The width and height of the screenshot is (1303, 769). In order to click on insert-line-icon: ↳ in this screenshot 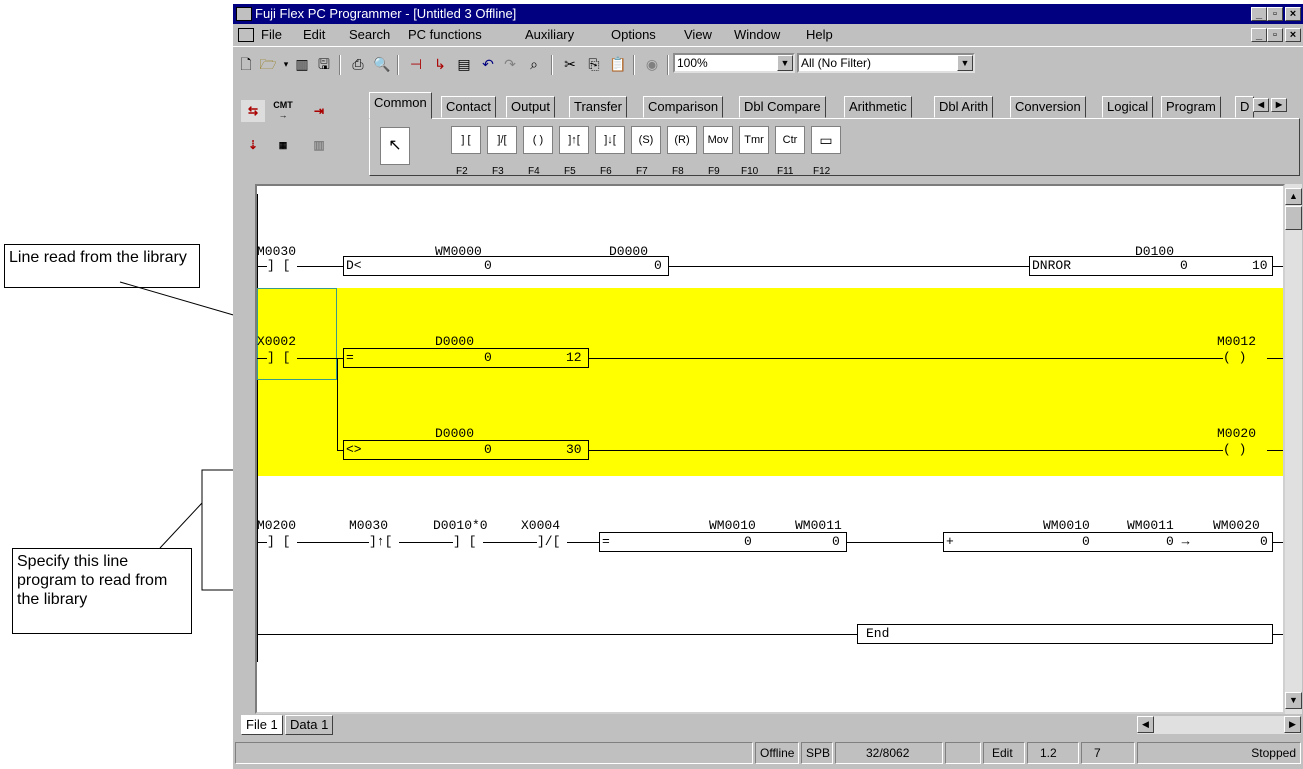, I will do `click(440, 64)`.